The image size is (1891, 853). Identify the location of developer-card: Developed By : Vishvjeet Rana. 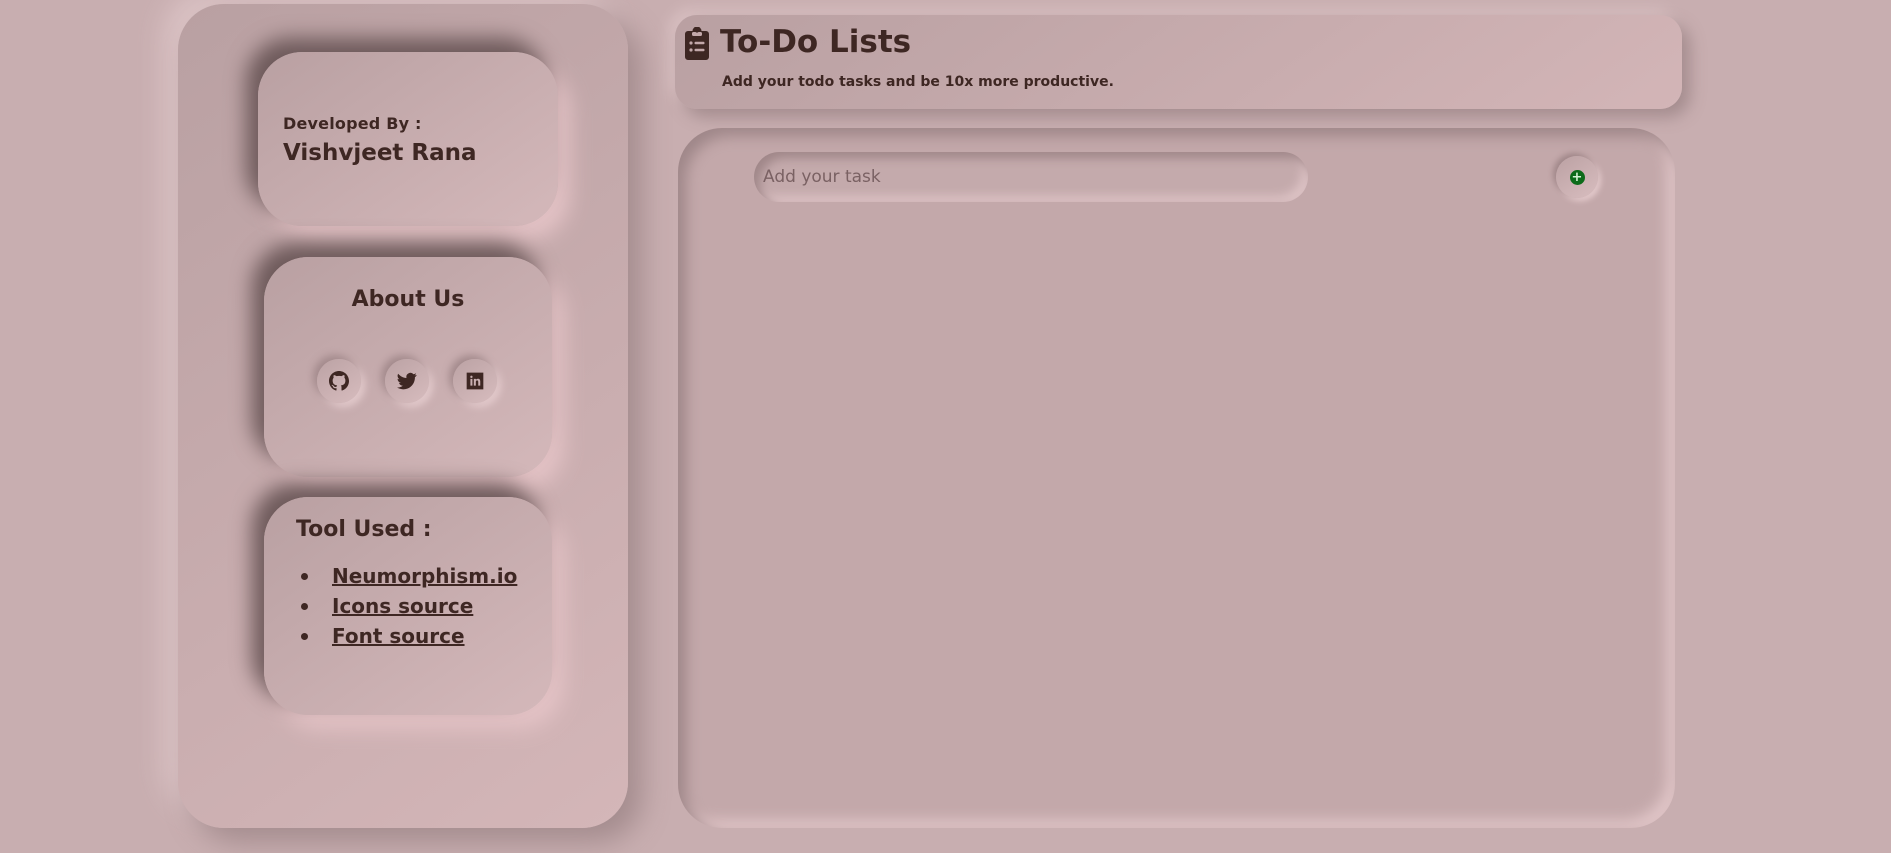
(408, 139).